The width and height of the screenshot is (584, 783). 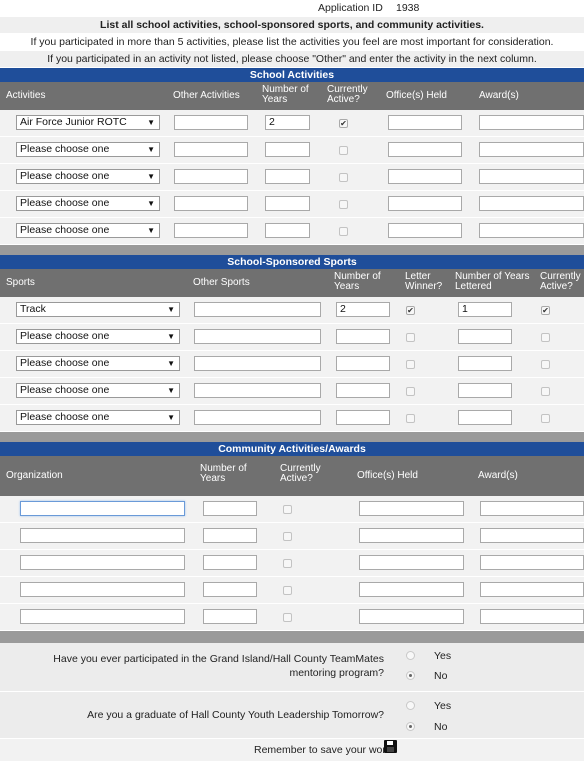 I want to click on teammates-yes-radio, so click(x=410, y=655).